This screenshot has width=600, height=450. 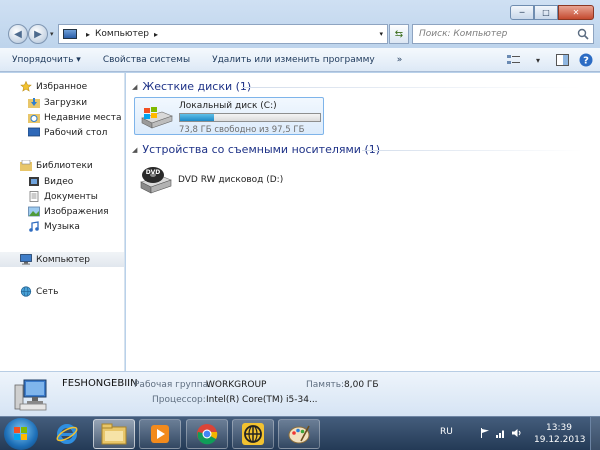 I want to click on view-controls: ▾ ?, so click(x=546, y=60).